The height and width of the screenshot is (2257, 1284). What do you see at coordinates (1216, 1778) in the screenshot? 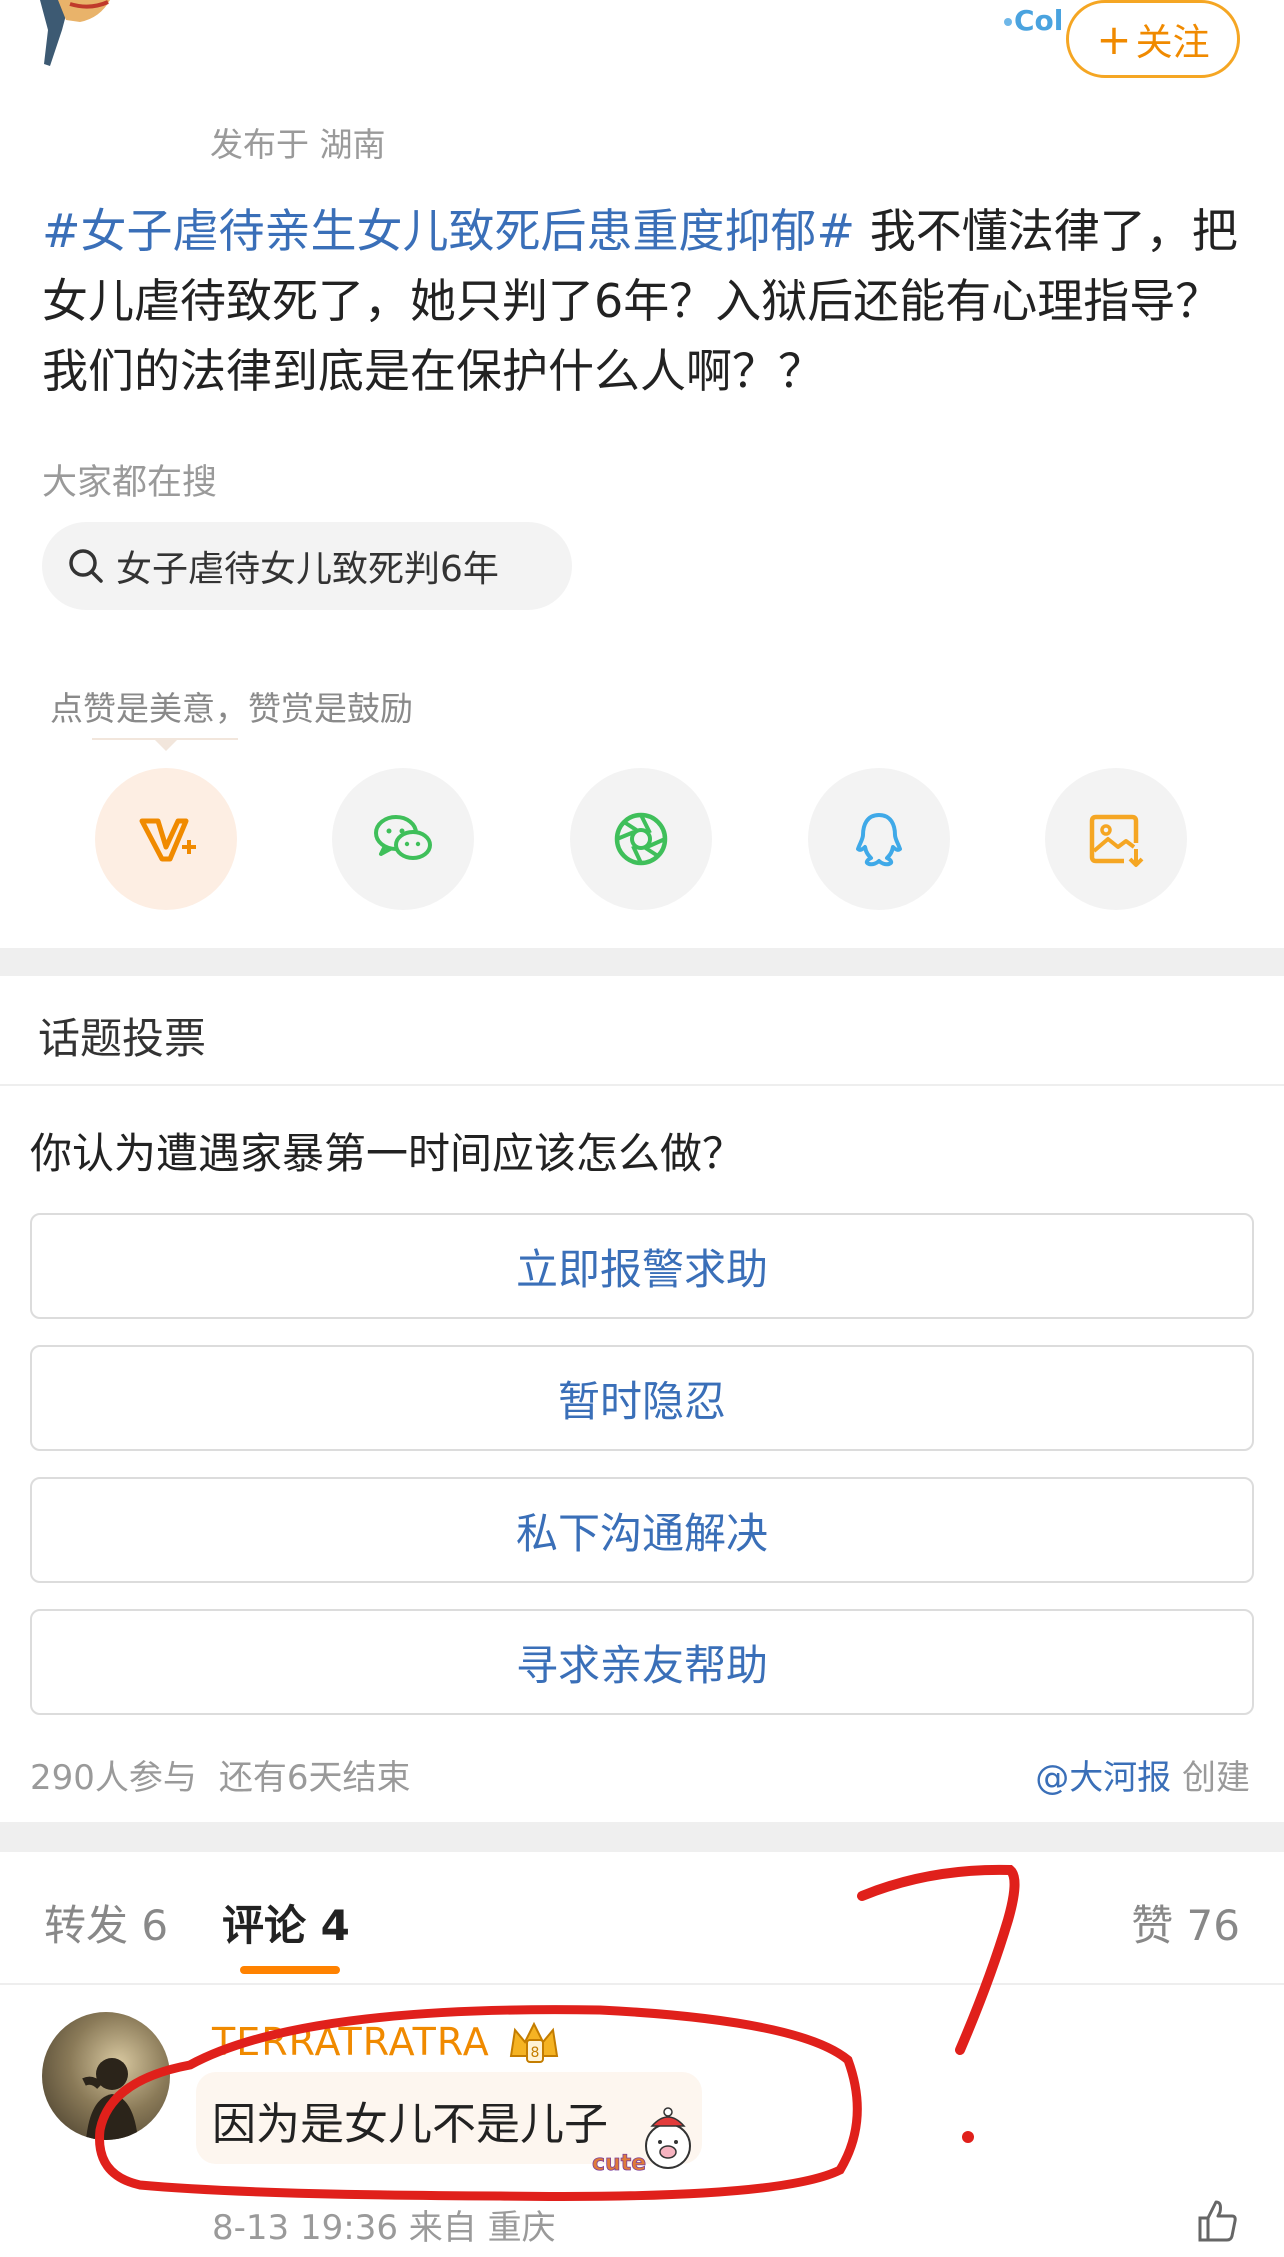
I see `poll-created-label: 创建` at bounding box center [1216, 1778].